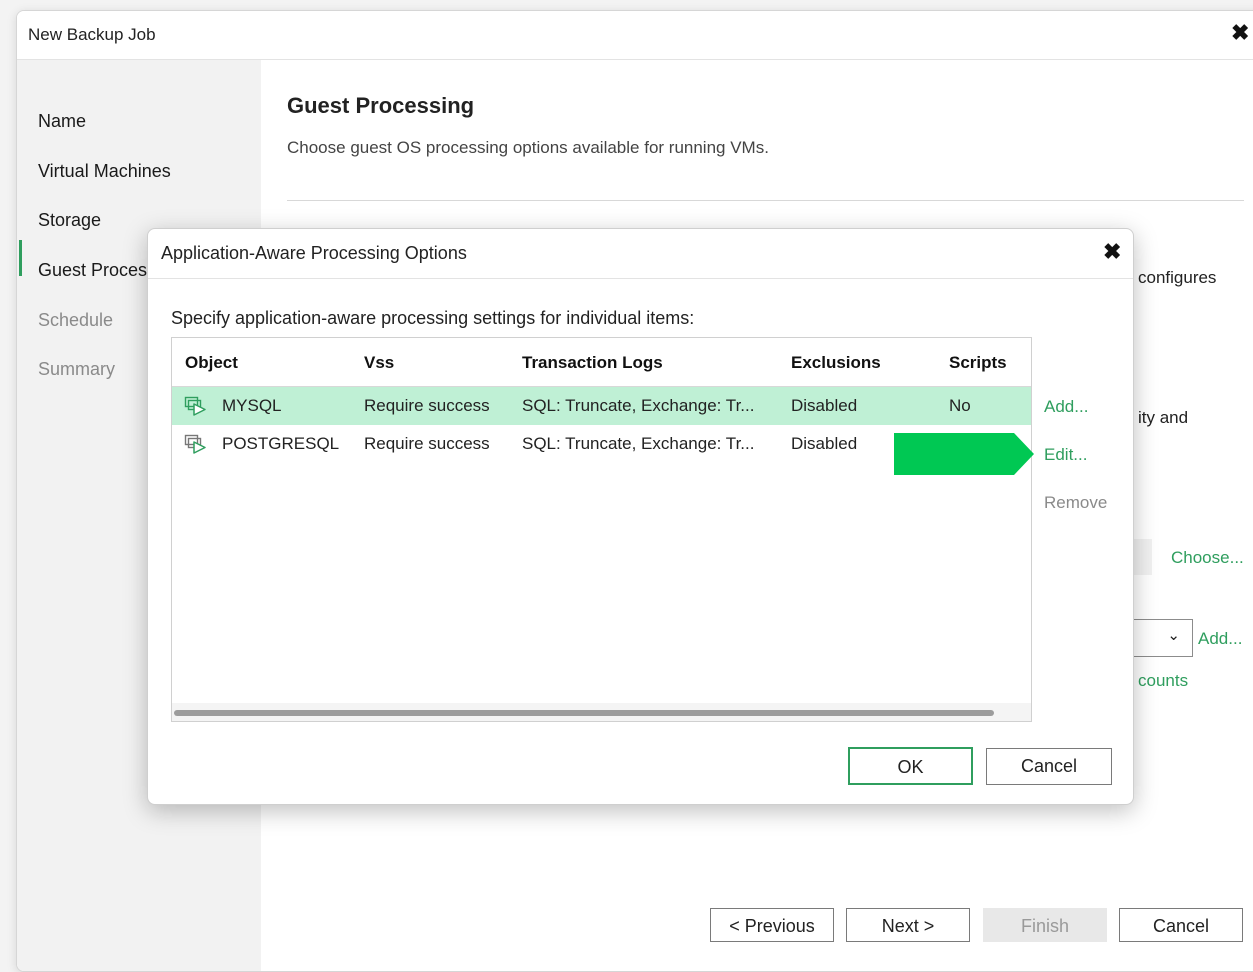 This screenshot has width=1253, height=972. I want to click on step-name: Name, so click(62, 121).